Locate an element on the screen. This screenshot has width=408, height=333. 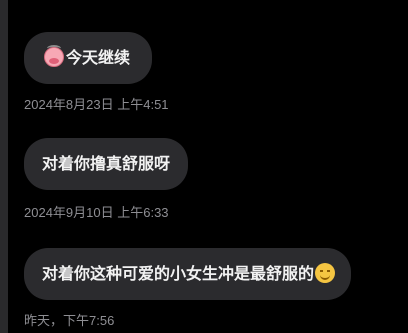
conversation-left-rail is located at coordinates (4, 166).